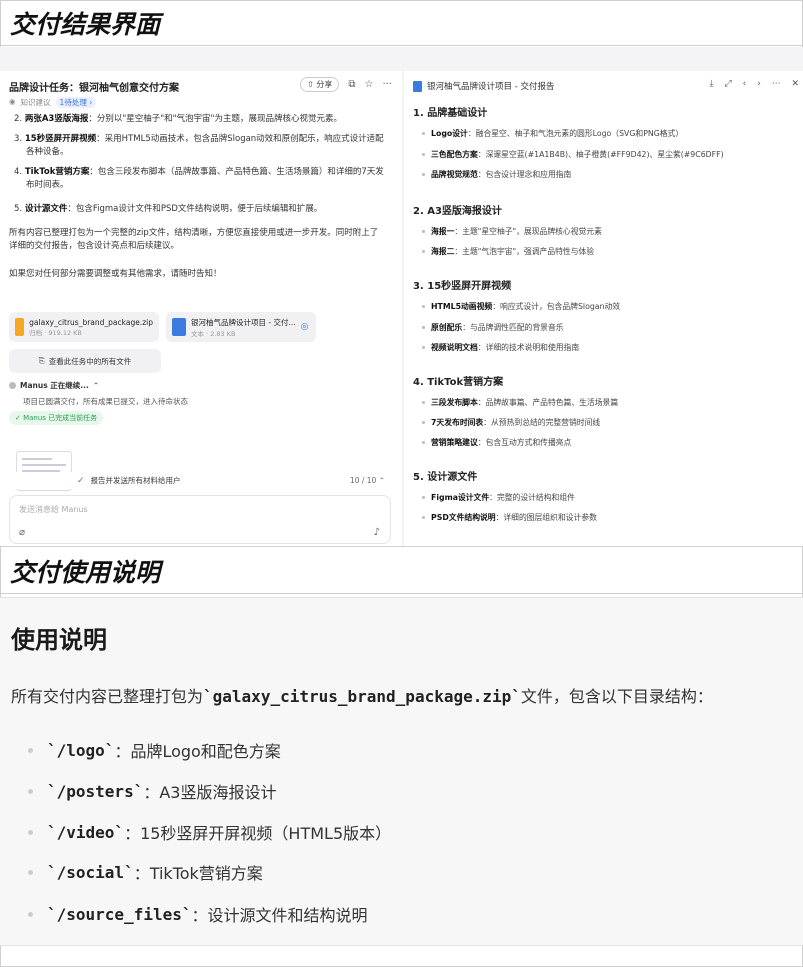  What do you see at coordinates (513, 327) in the screenshot?
I see `report-item-text: ：与品牌调性匹配的背景音乐` at bounding box center [513, 327].